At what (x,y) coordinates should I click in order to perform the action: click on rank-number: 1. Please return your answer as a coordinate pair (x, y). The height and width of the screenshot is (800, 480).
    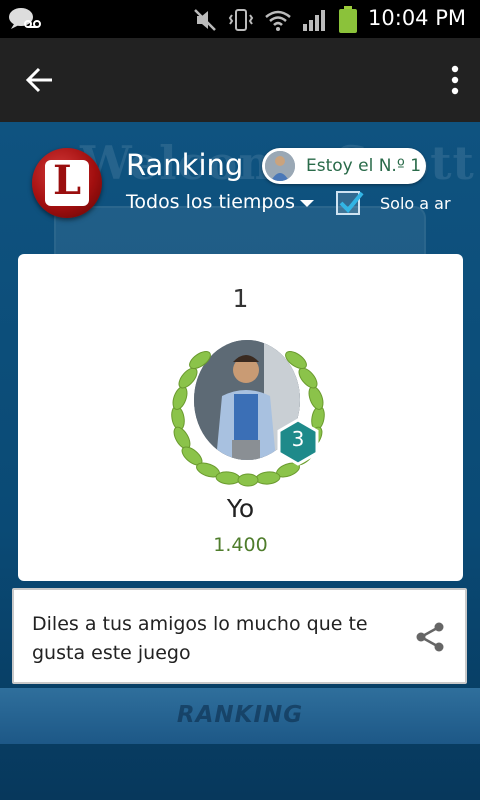
    Looking at the image, I should click on (240, 298).